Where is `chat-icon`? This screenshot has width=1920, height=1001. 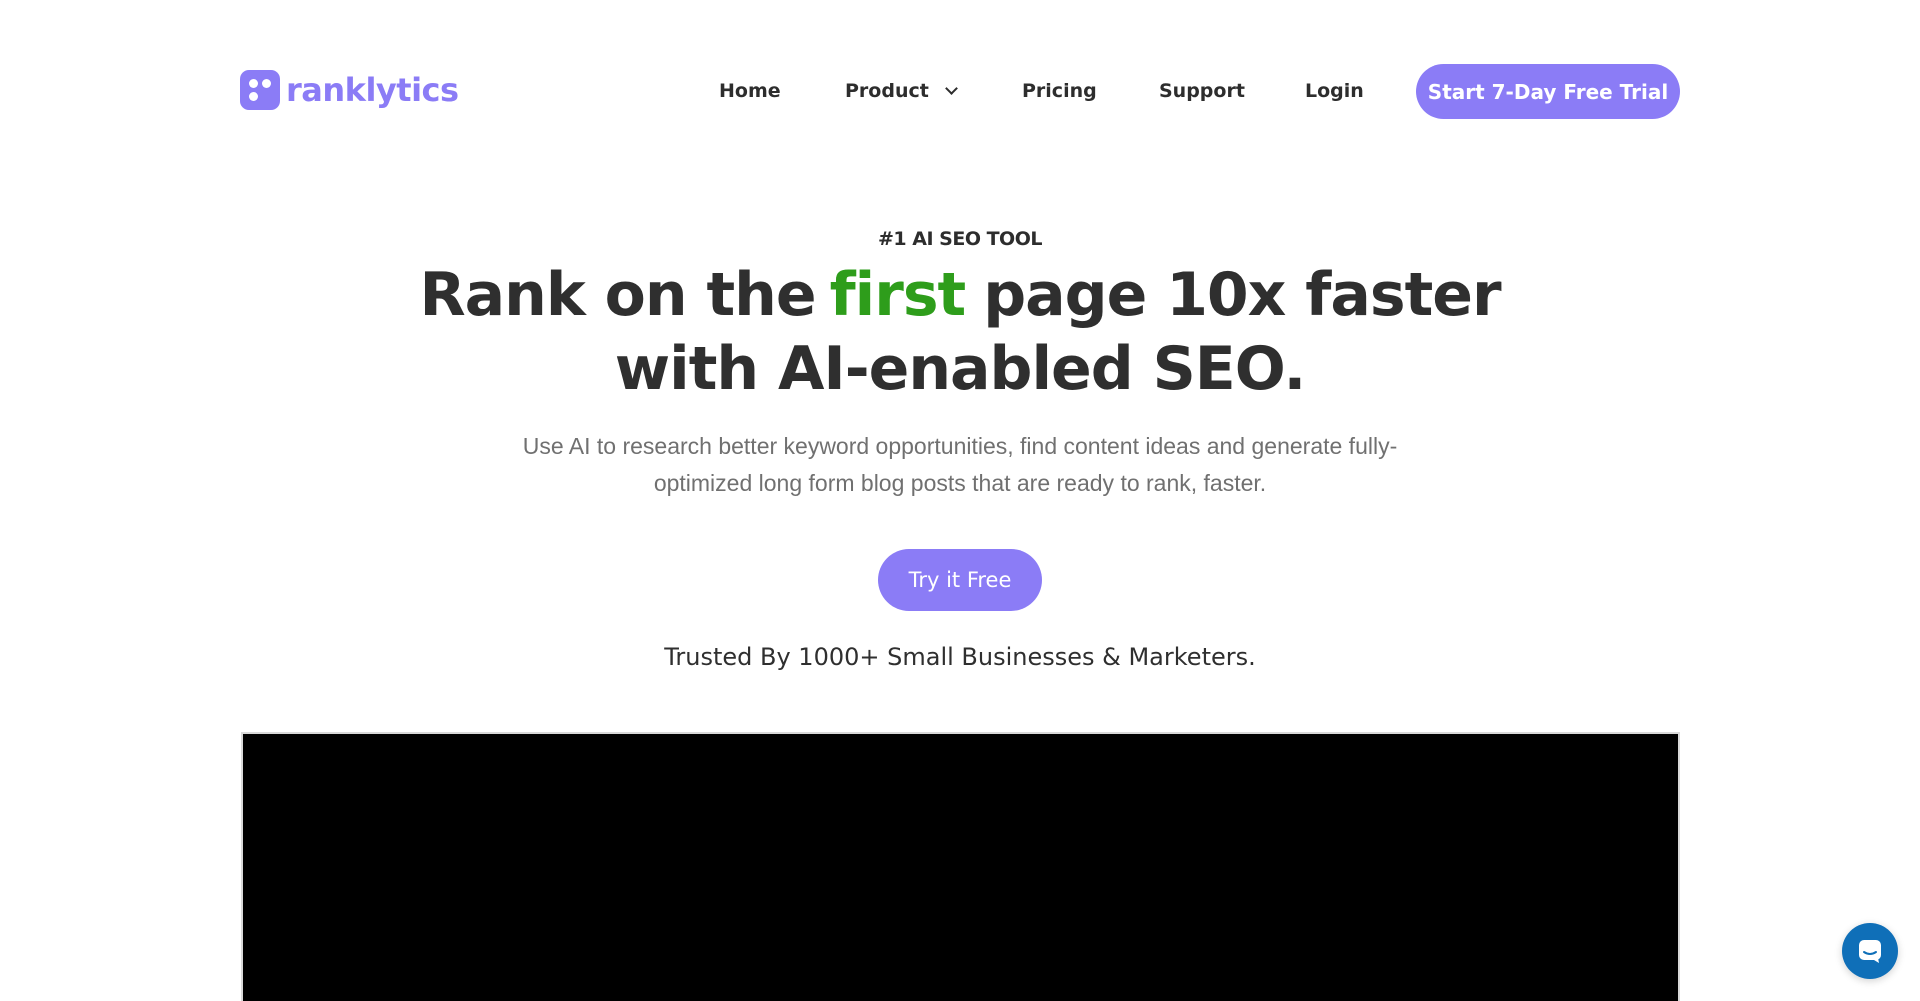
chat-icon is located at coordinates (1870, 951).